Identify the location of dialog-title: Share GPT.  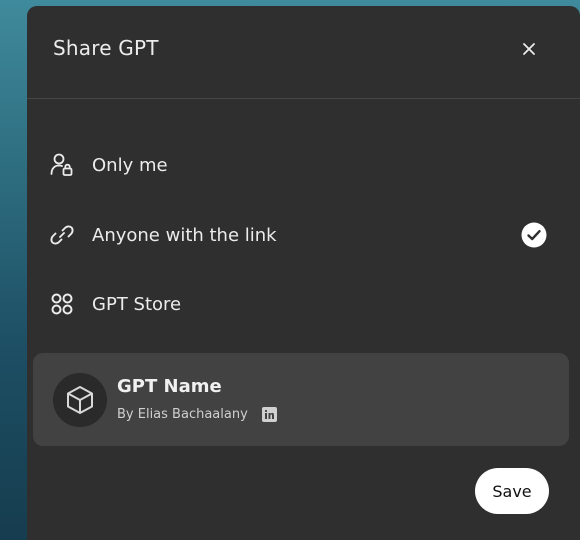
(106, 48).